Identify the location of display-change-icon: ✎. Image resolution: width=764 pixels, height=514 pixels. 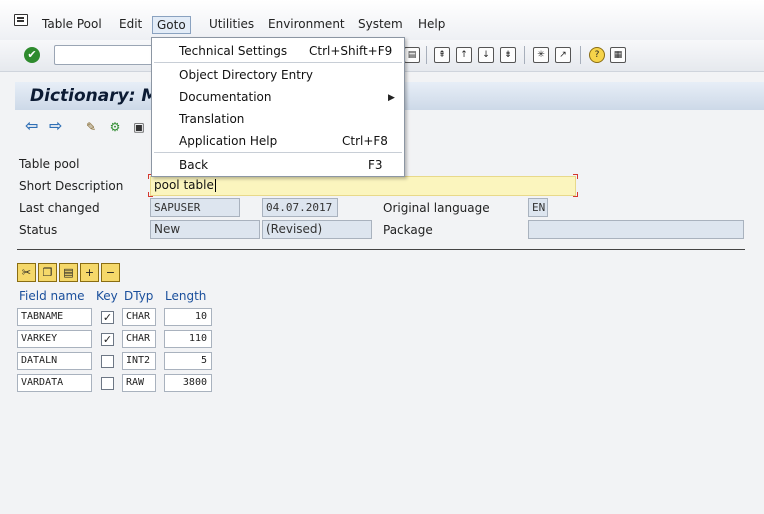
(91, 127).